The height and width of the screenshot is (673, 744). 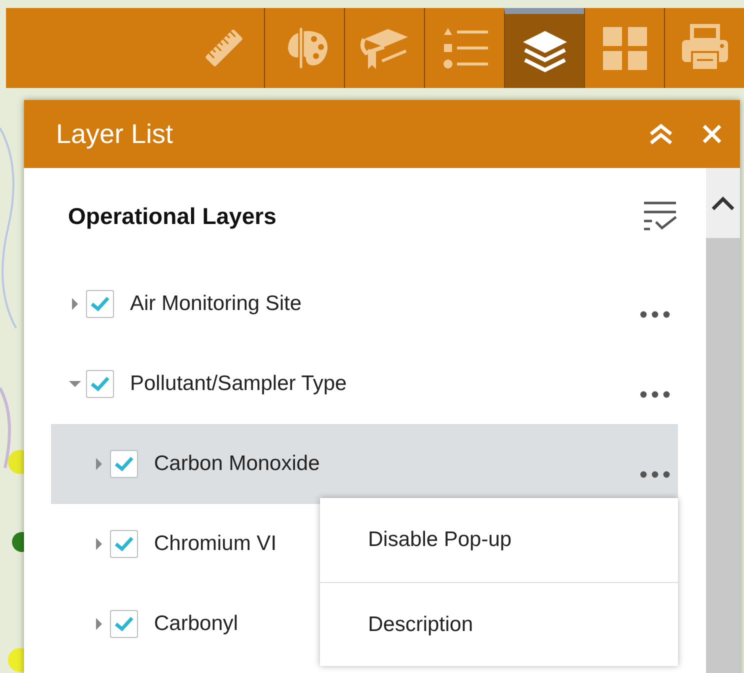 What do you see at coordinates (215, 544) in the screenshot?
I see `layer-name: Chromium VI` at bounding box center [215, 544].